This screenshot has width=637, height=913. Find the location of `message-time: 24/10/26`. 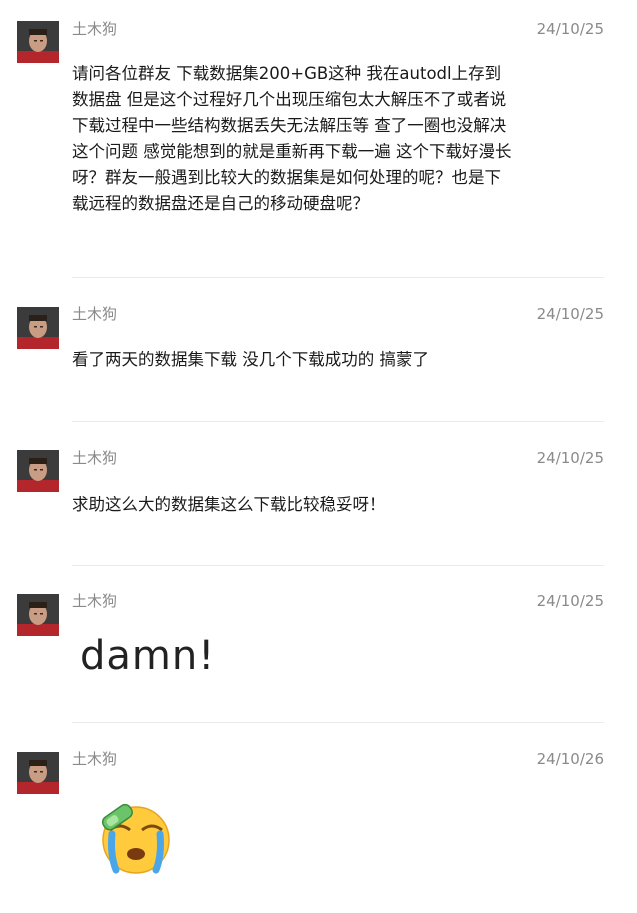

message-time: 24/10/26 is located at coordinates (570, 759).